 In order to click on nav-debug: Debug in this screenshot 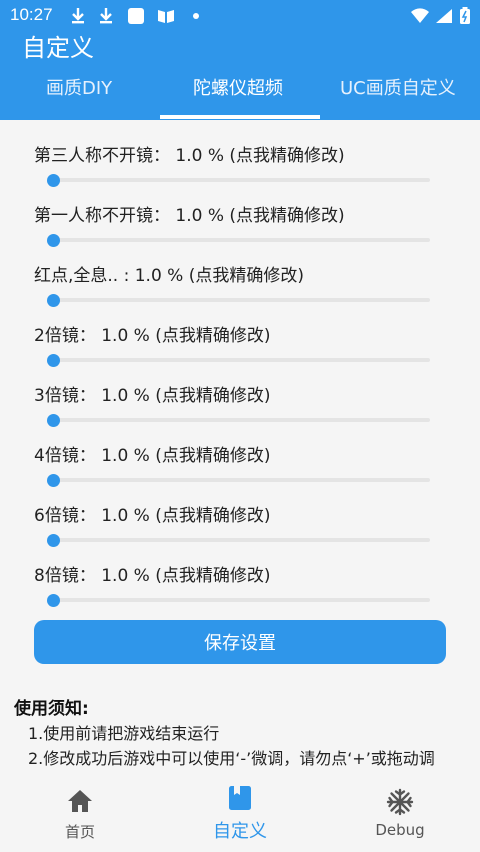, I will do `click(400, 815)`.